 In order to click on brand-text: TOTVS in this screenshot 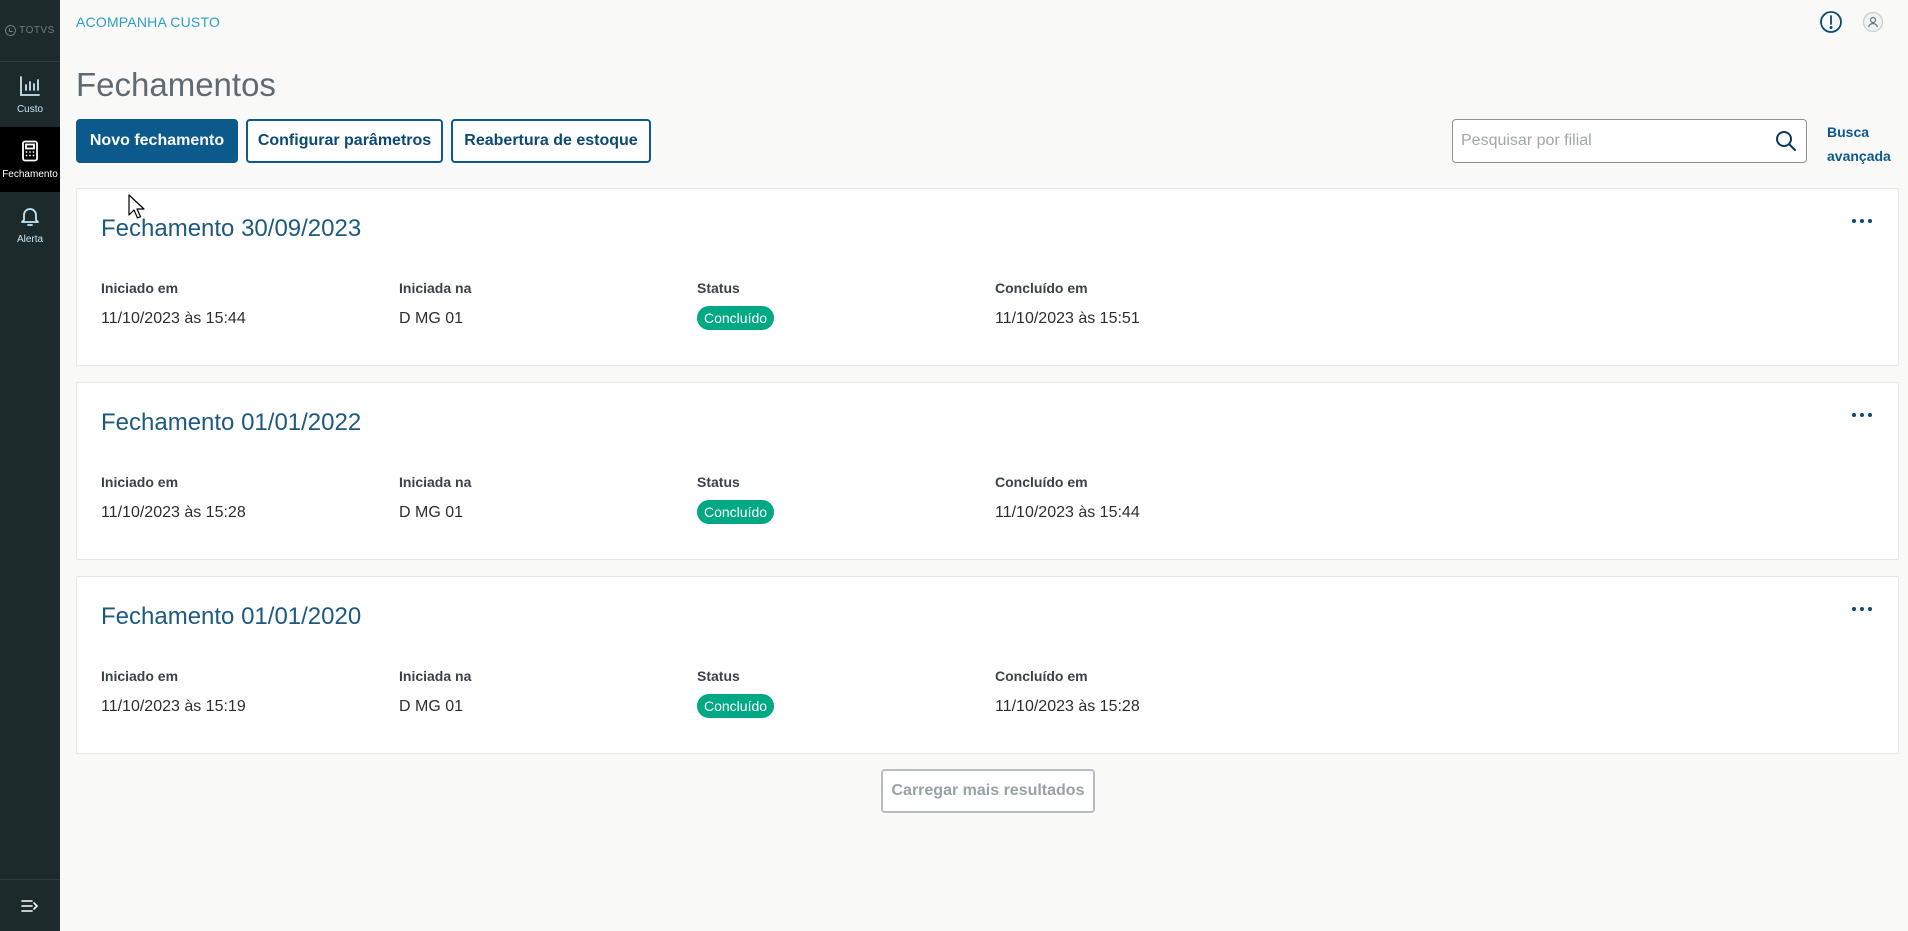, I will do `click(37, 30)`.